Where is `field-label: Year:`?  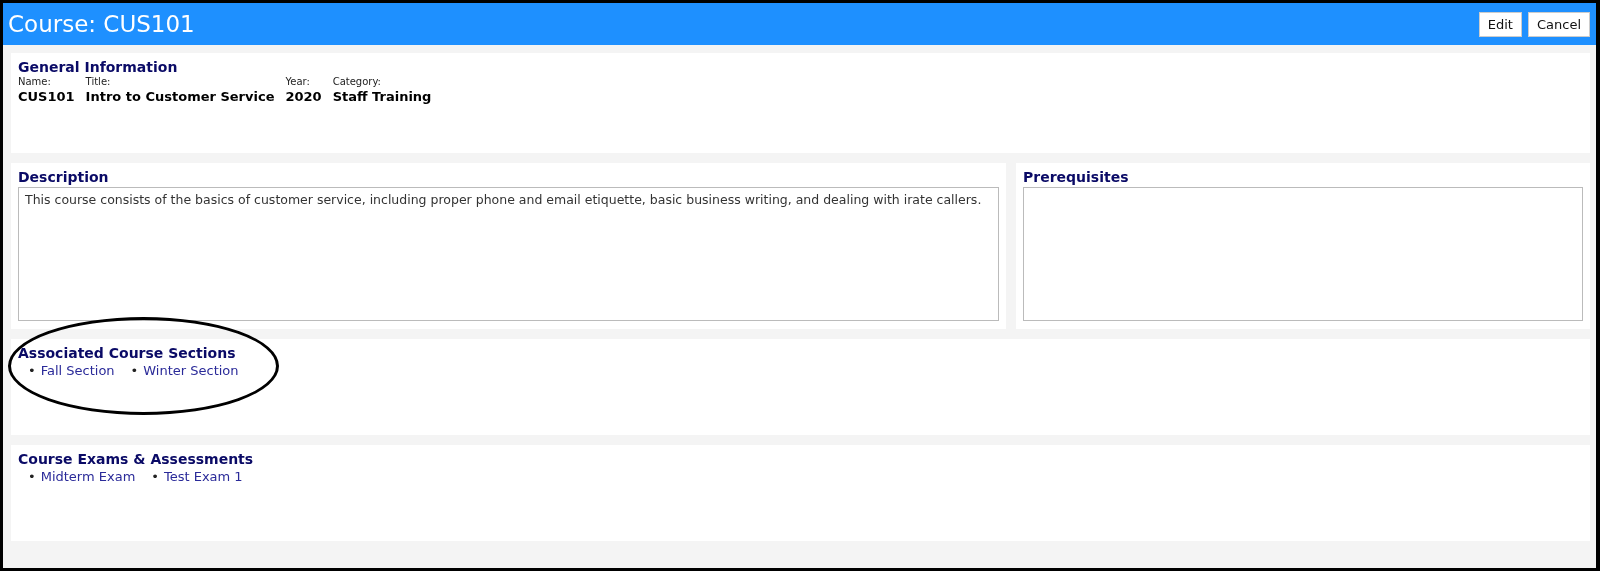 field-label: Year: is located at coordinates (298, 81).